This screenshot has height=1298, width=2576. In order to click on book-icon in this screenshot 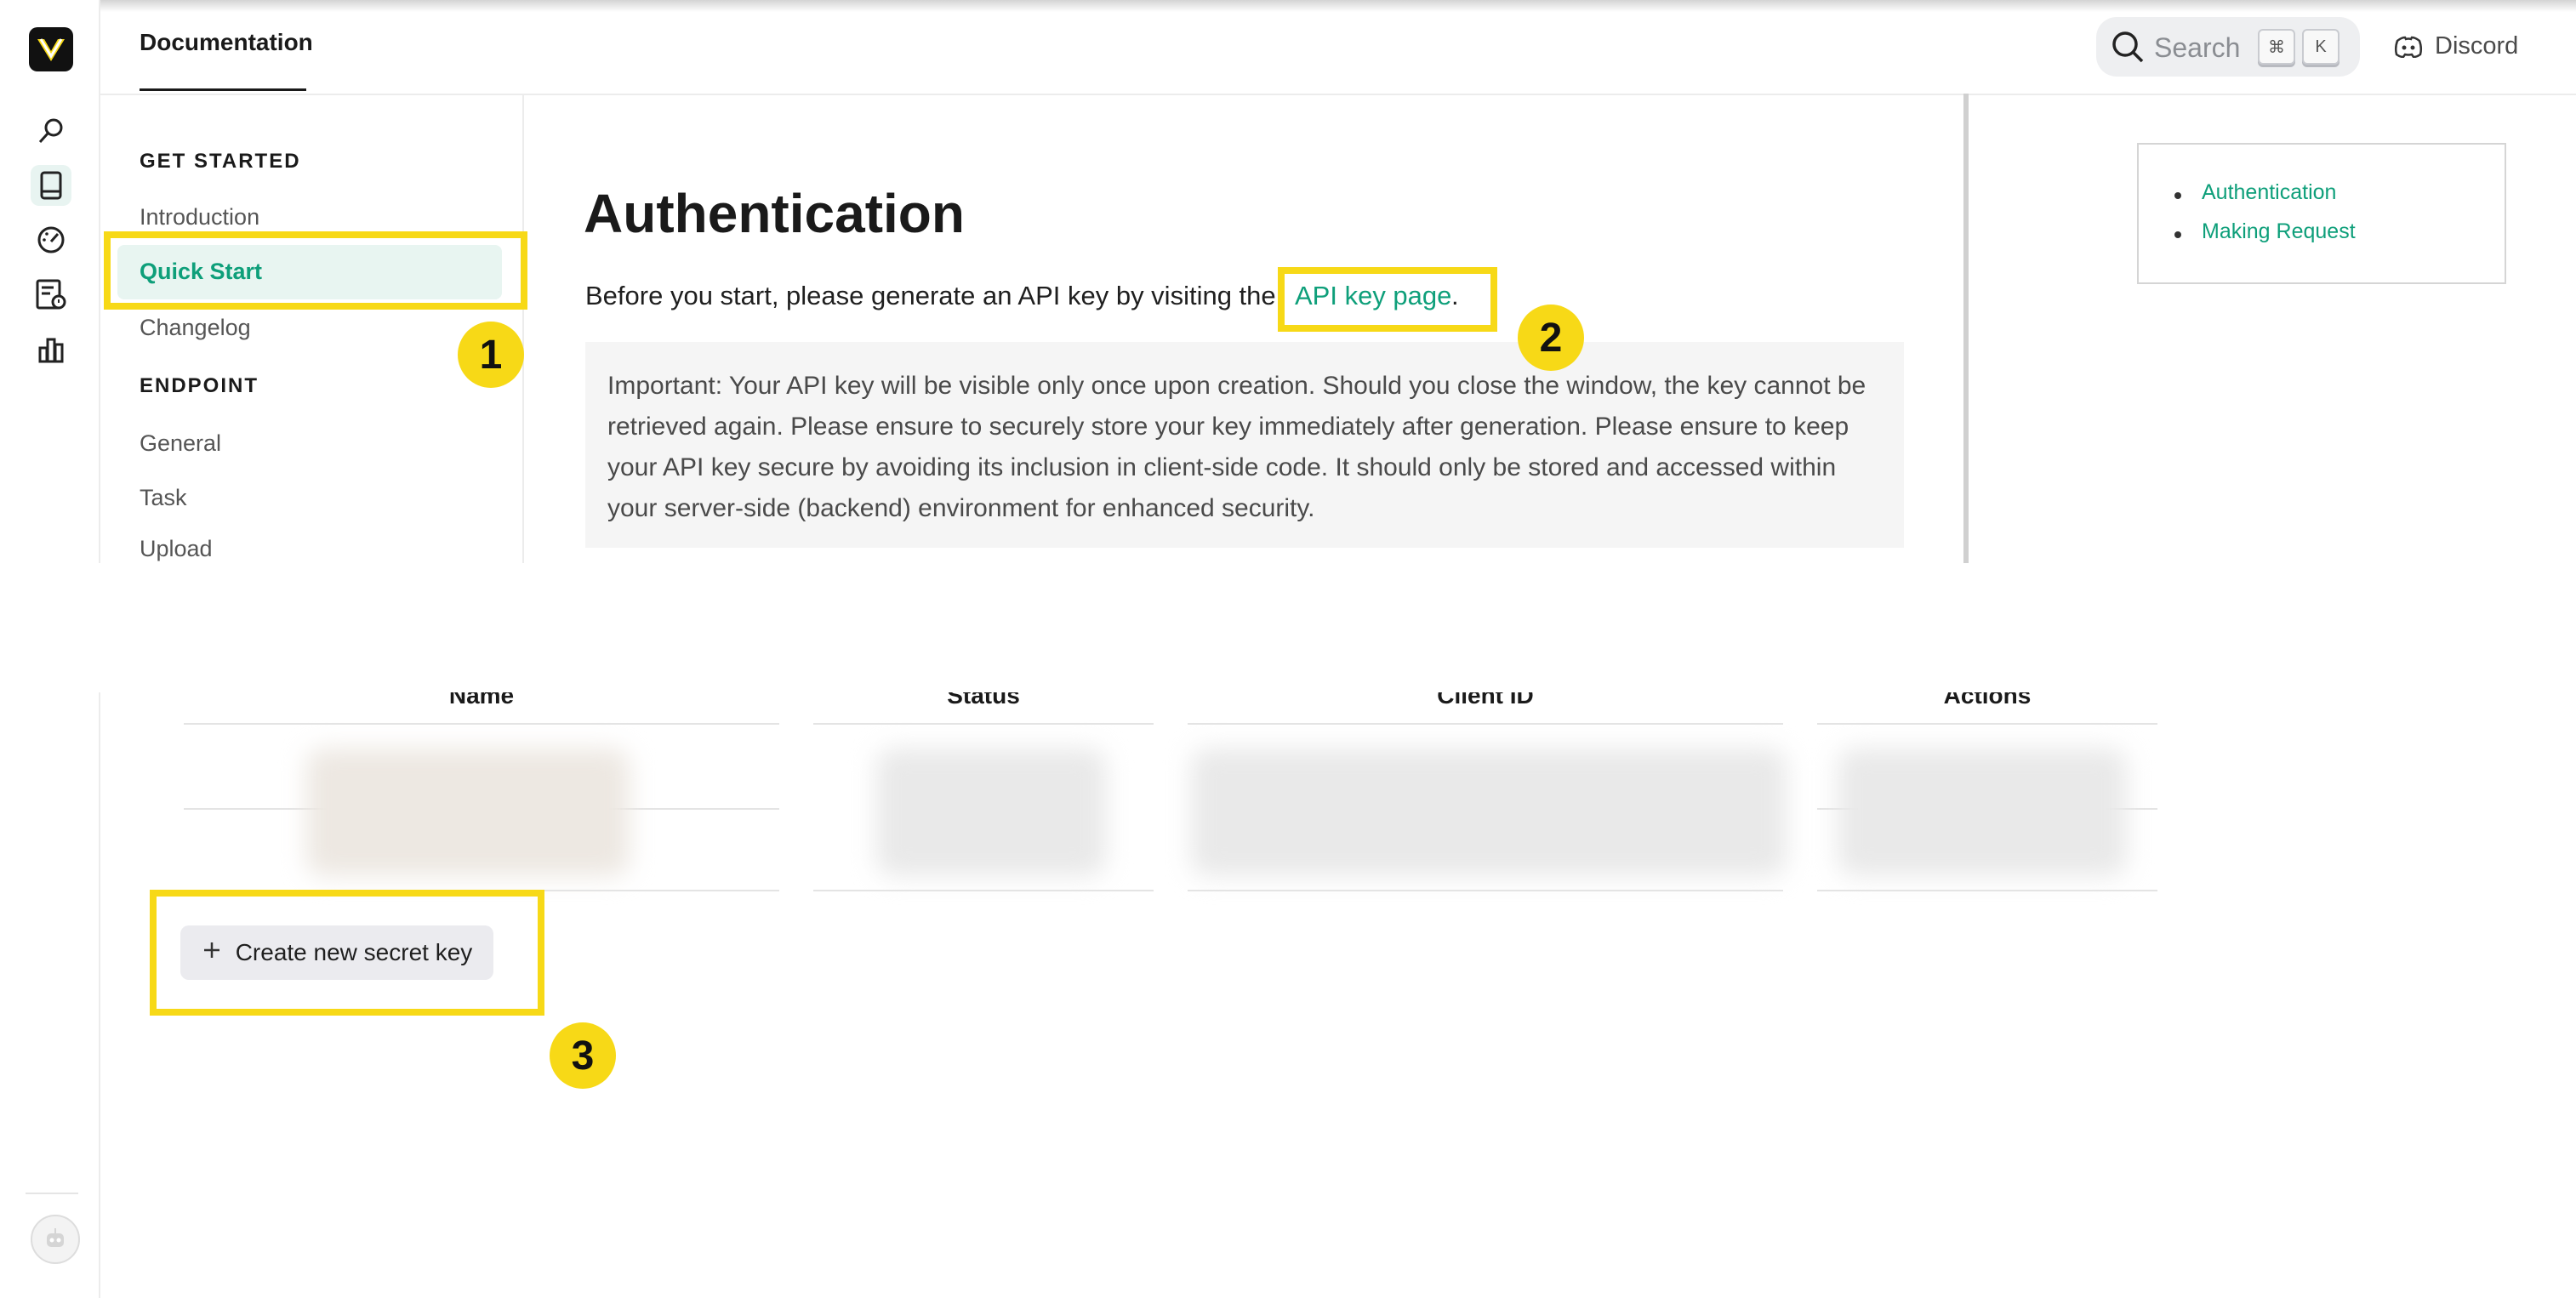, I will do `click(51, 185)`.